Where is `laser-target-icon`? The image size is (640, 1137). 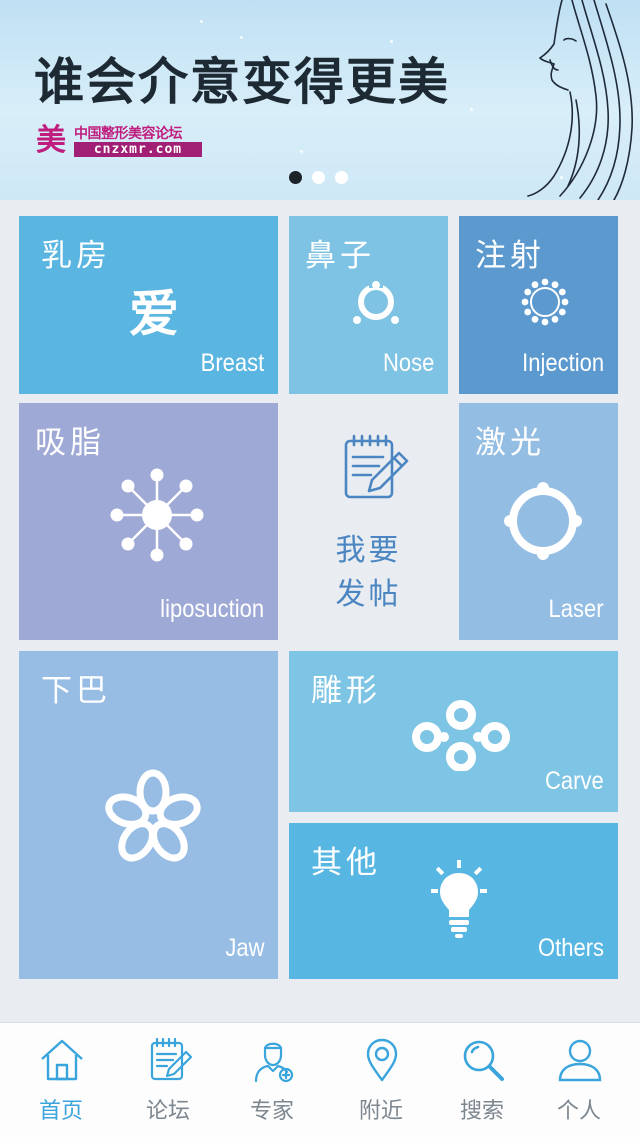
laser-target-icon is located at coordinates (543, 521).